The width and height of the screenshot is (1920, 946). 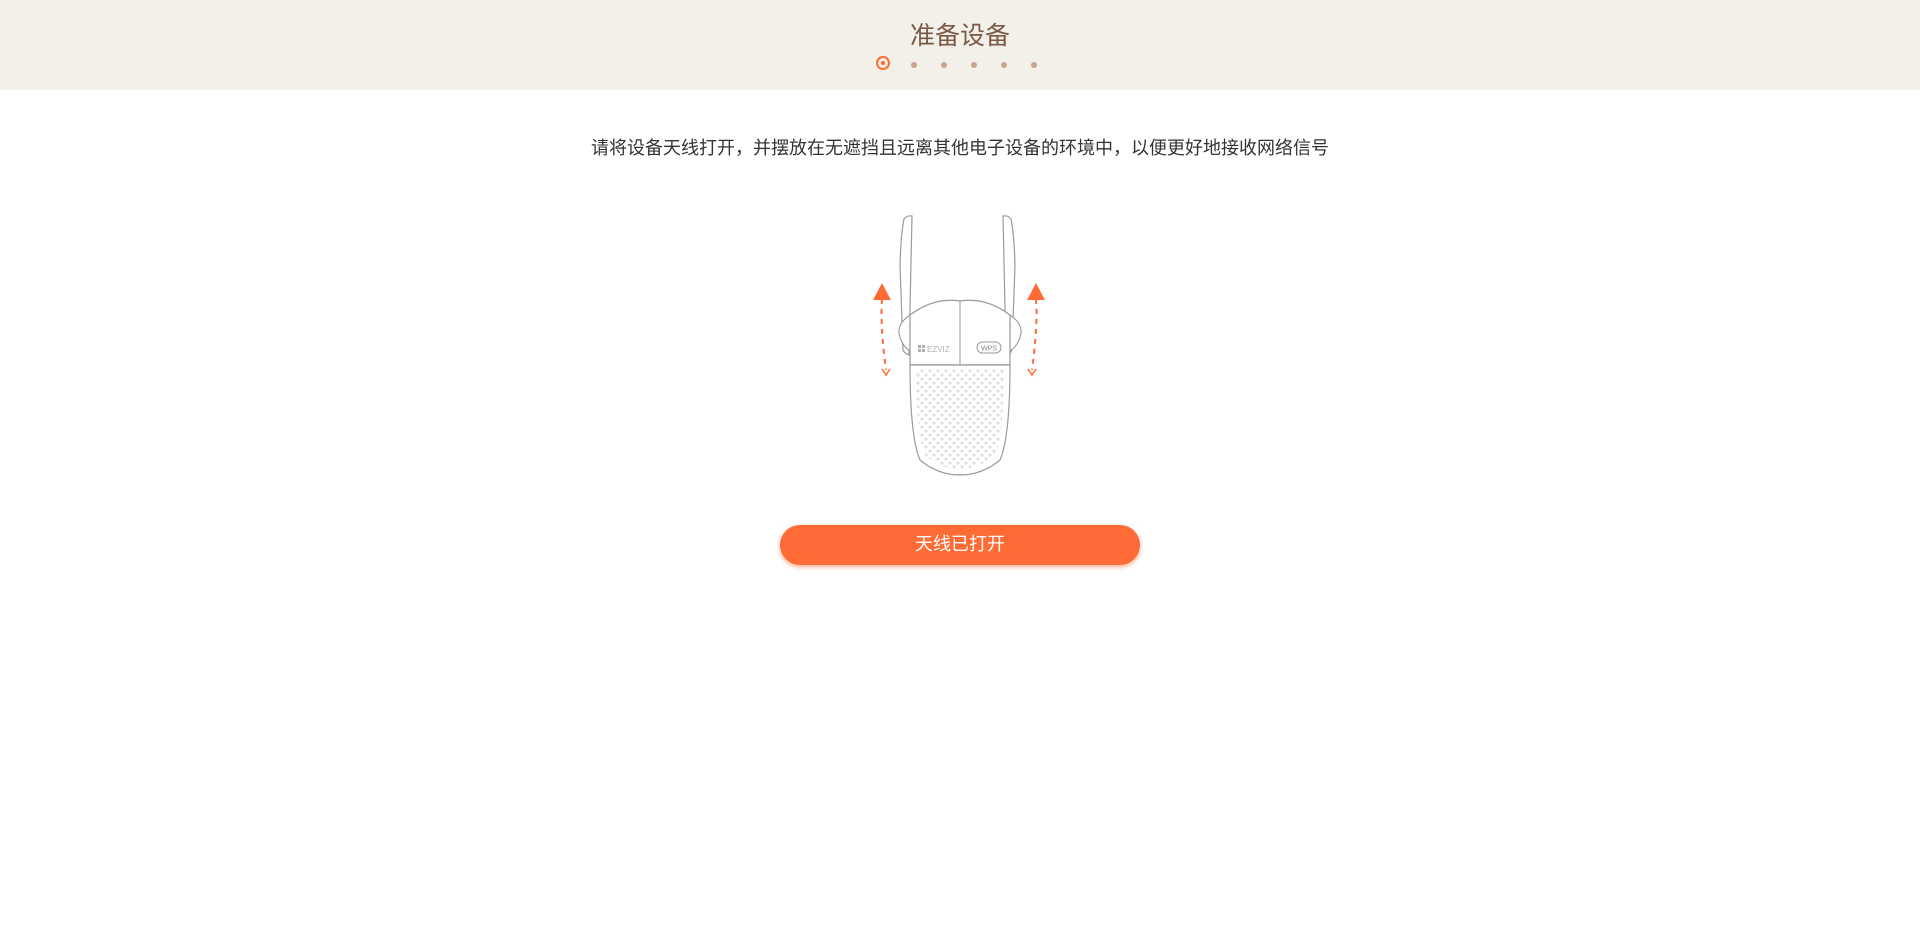 I want to click on step-dot-1-active, so click(x=883, y=63).